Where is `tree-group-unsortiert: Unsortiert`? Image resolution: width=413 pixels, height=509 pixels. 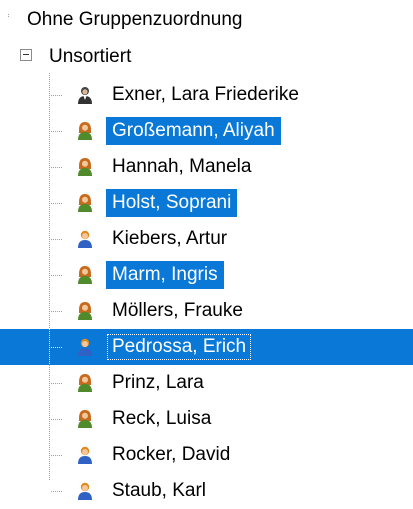
tree-group-unsortiert: Unsortiert is located at coordinates (206, 57).